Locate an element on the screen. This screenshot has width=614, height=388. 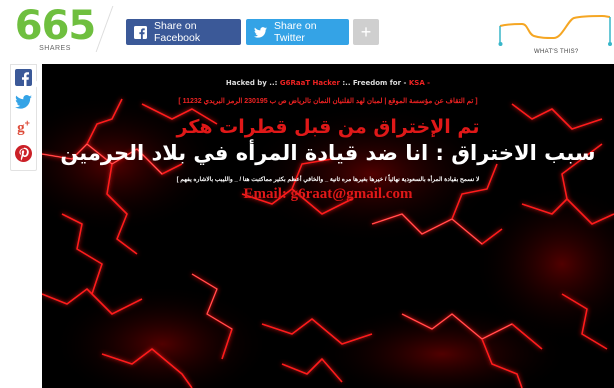
side-twitter-button is located at coordinates (23, 101).